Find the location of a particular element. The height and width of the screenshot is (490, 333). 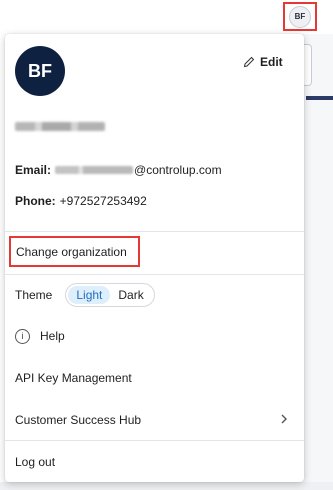

email-label: Email: is located at coordinates (33, 170).